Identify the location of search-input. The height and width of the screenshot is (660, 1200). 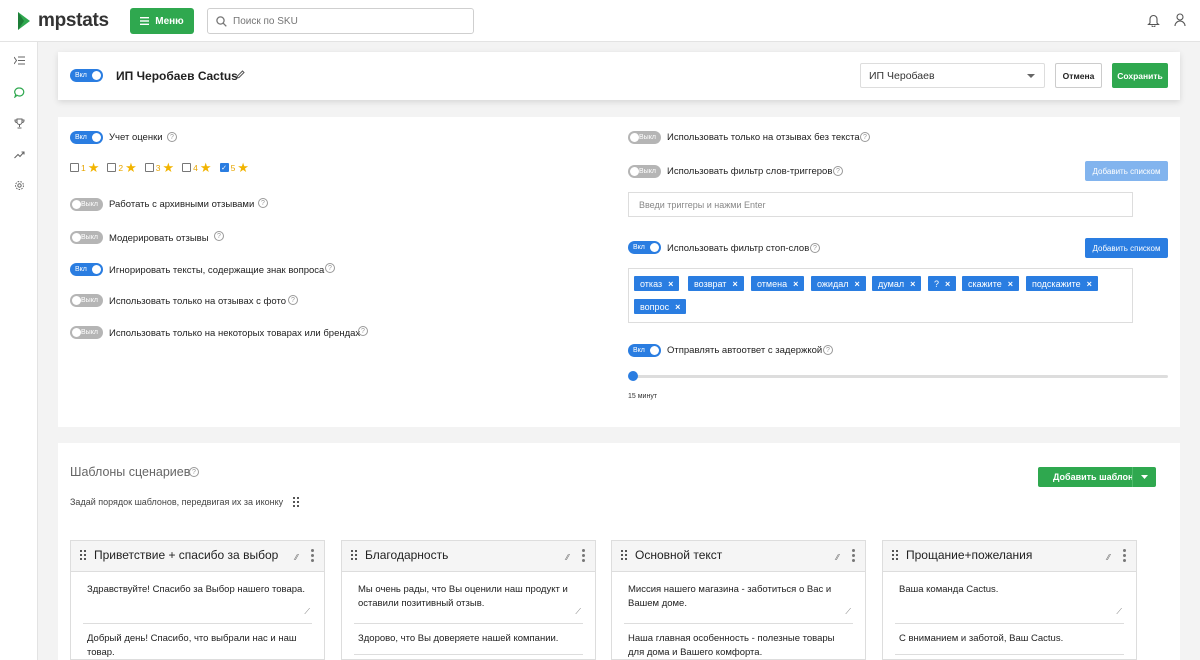
(343, 21).